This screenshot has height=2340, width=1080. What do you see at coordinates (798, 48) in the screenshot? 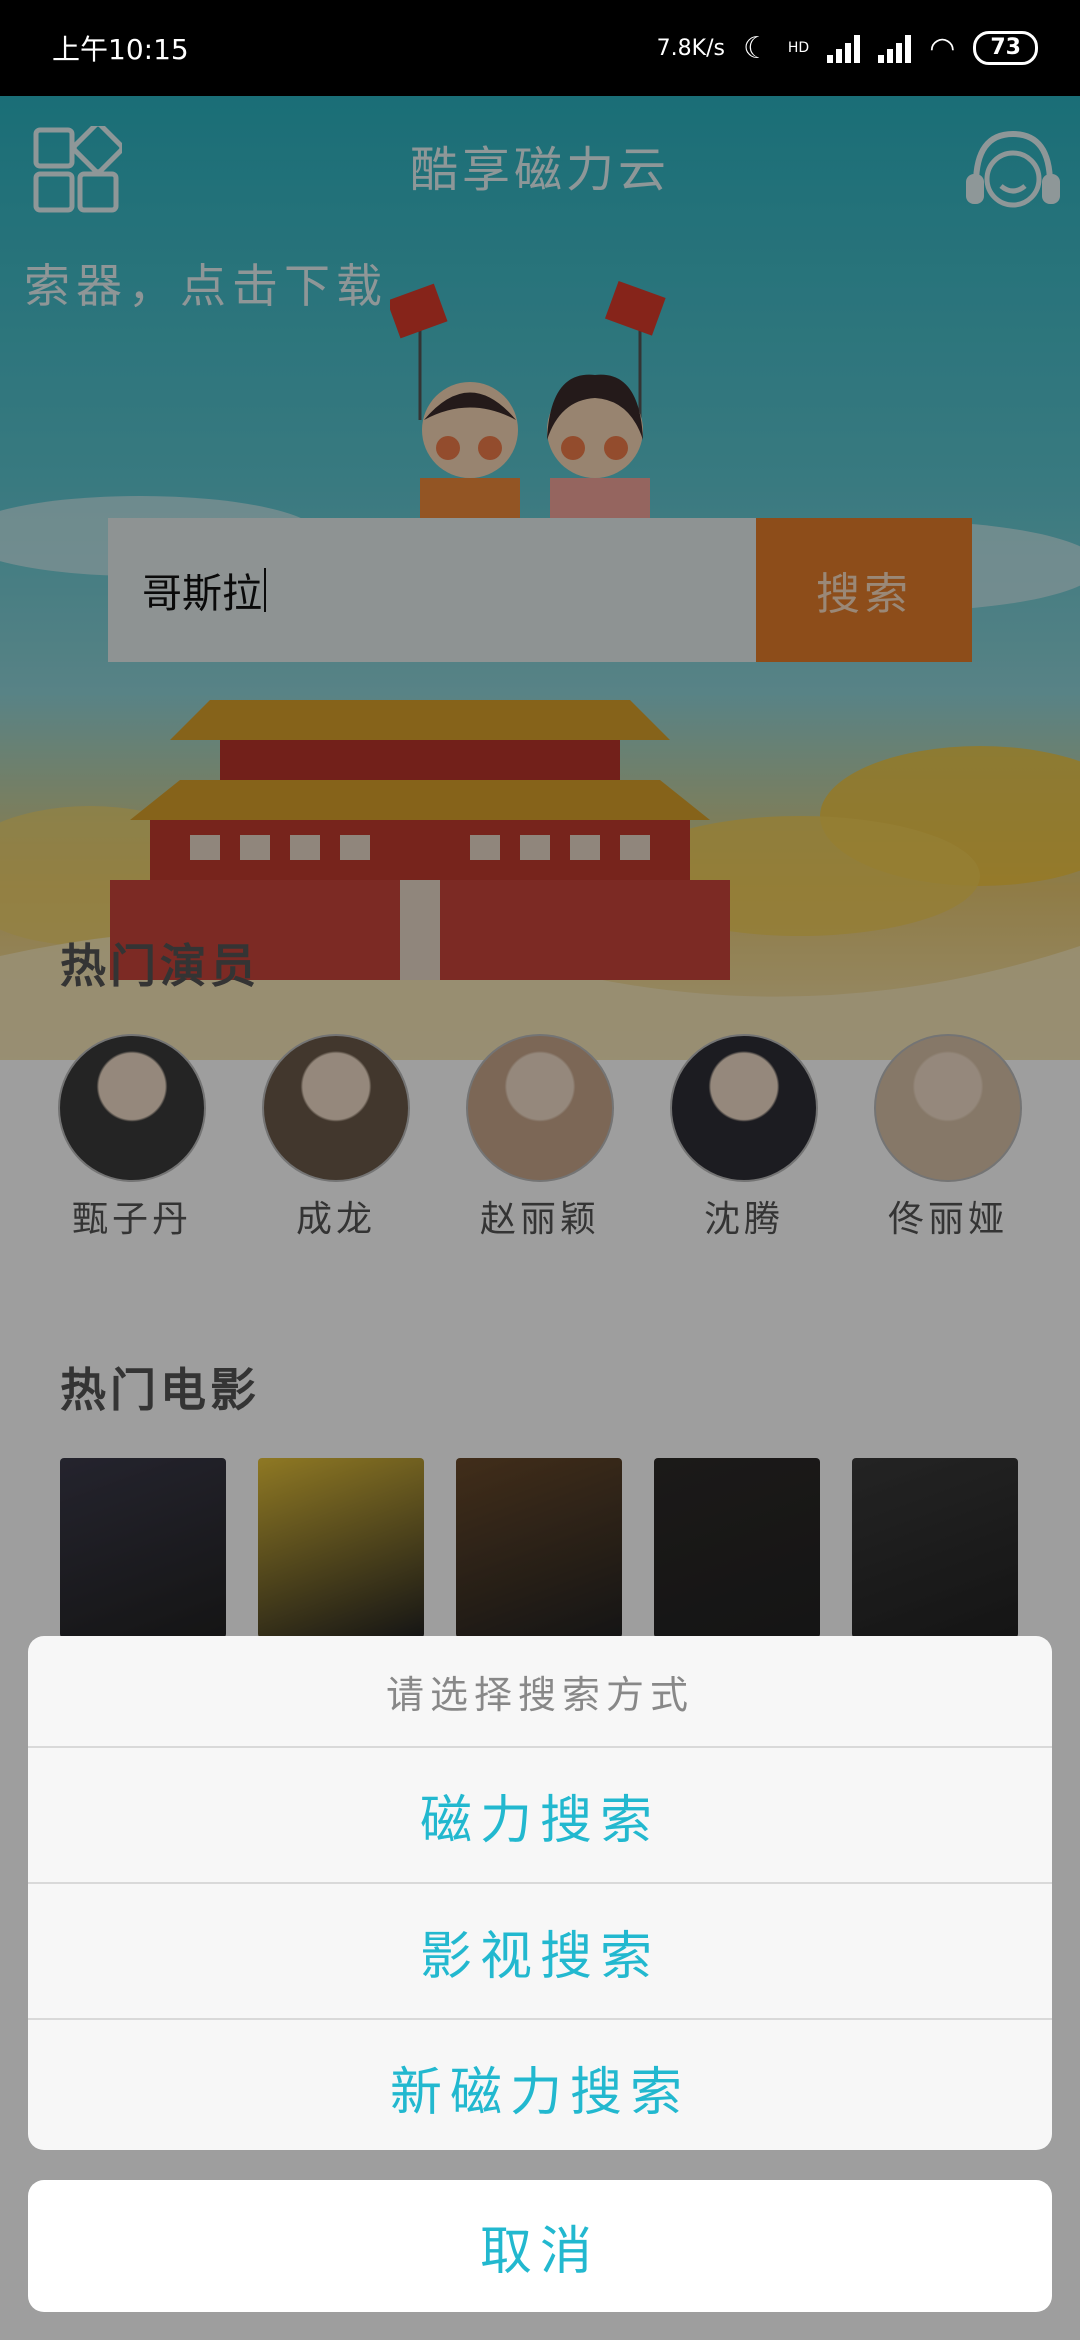
I see `hd-label: HD` at bounding box center [798, 48].